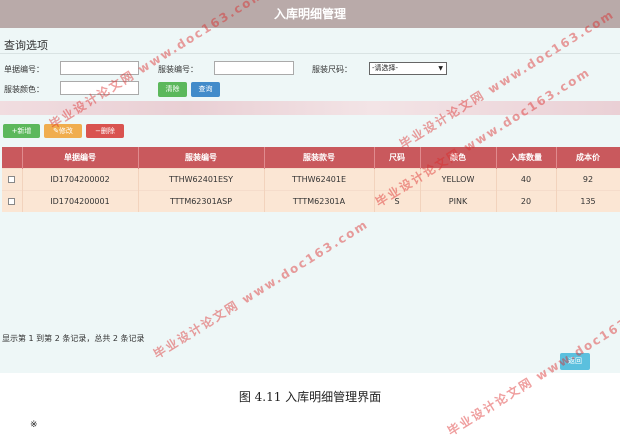 The height and width of the screenshot is (439, 620). What do you see at coordinates (99, 88) in the screenshot?
I see `color-input` at bounding box center [99, 88].